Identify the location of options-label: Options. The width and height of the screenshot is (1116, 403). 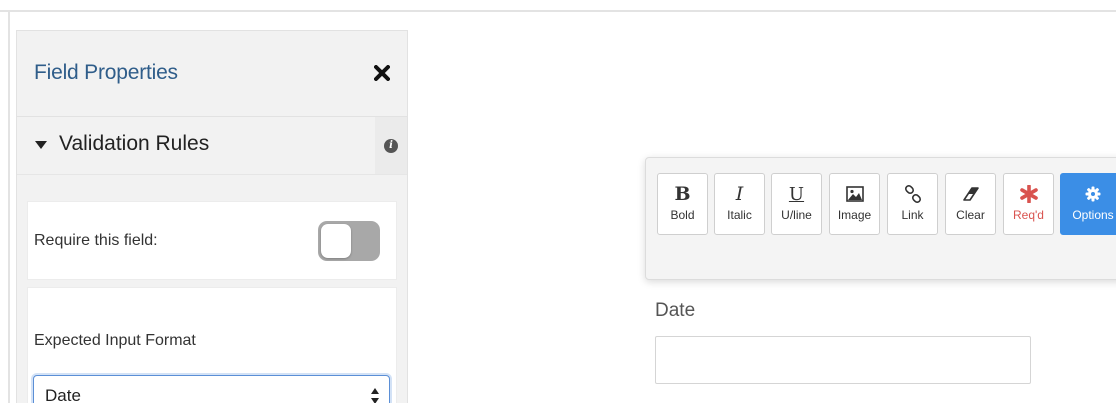
(1093, 215).